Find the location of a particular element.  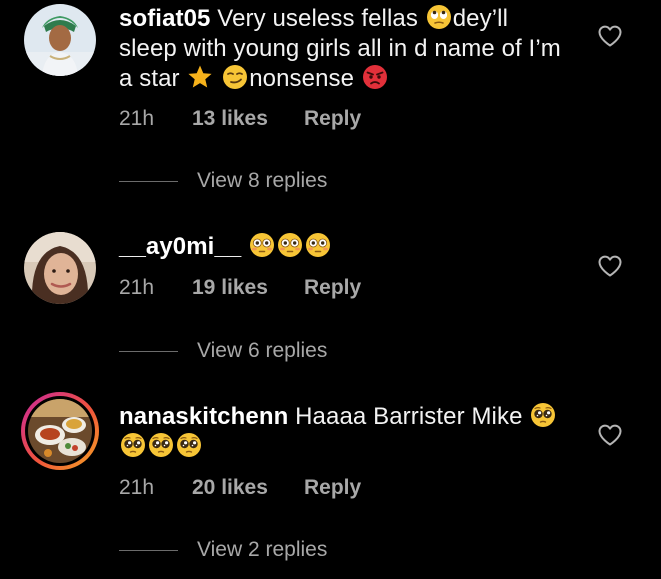

comment-text: __ay0mi__ is located at coordinates (344, 247).